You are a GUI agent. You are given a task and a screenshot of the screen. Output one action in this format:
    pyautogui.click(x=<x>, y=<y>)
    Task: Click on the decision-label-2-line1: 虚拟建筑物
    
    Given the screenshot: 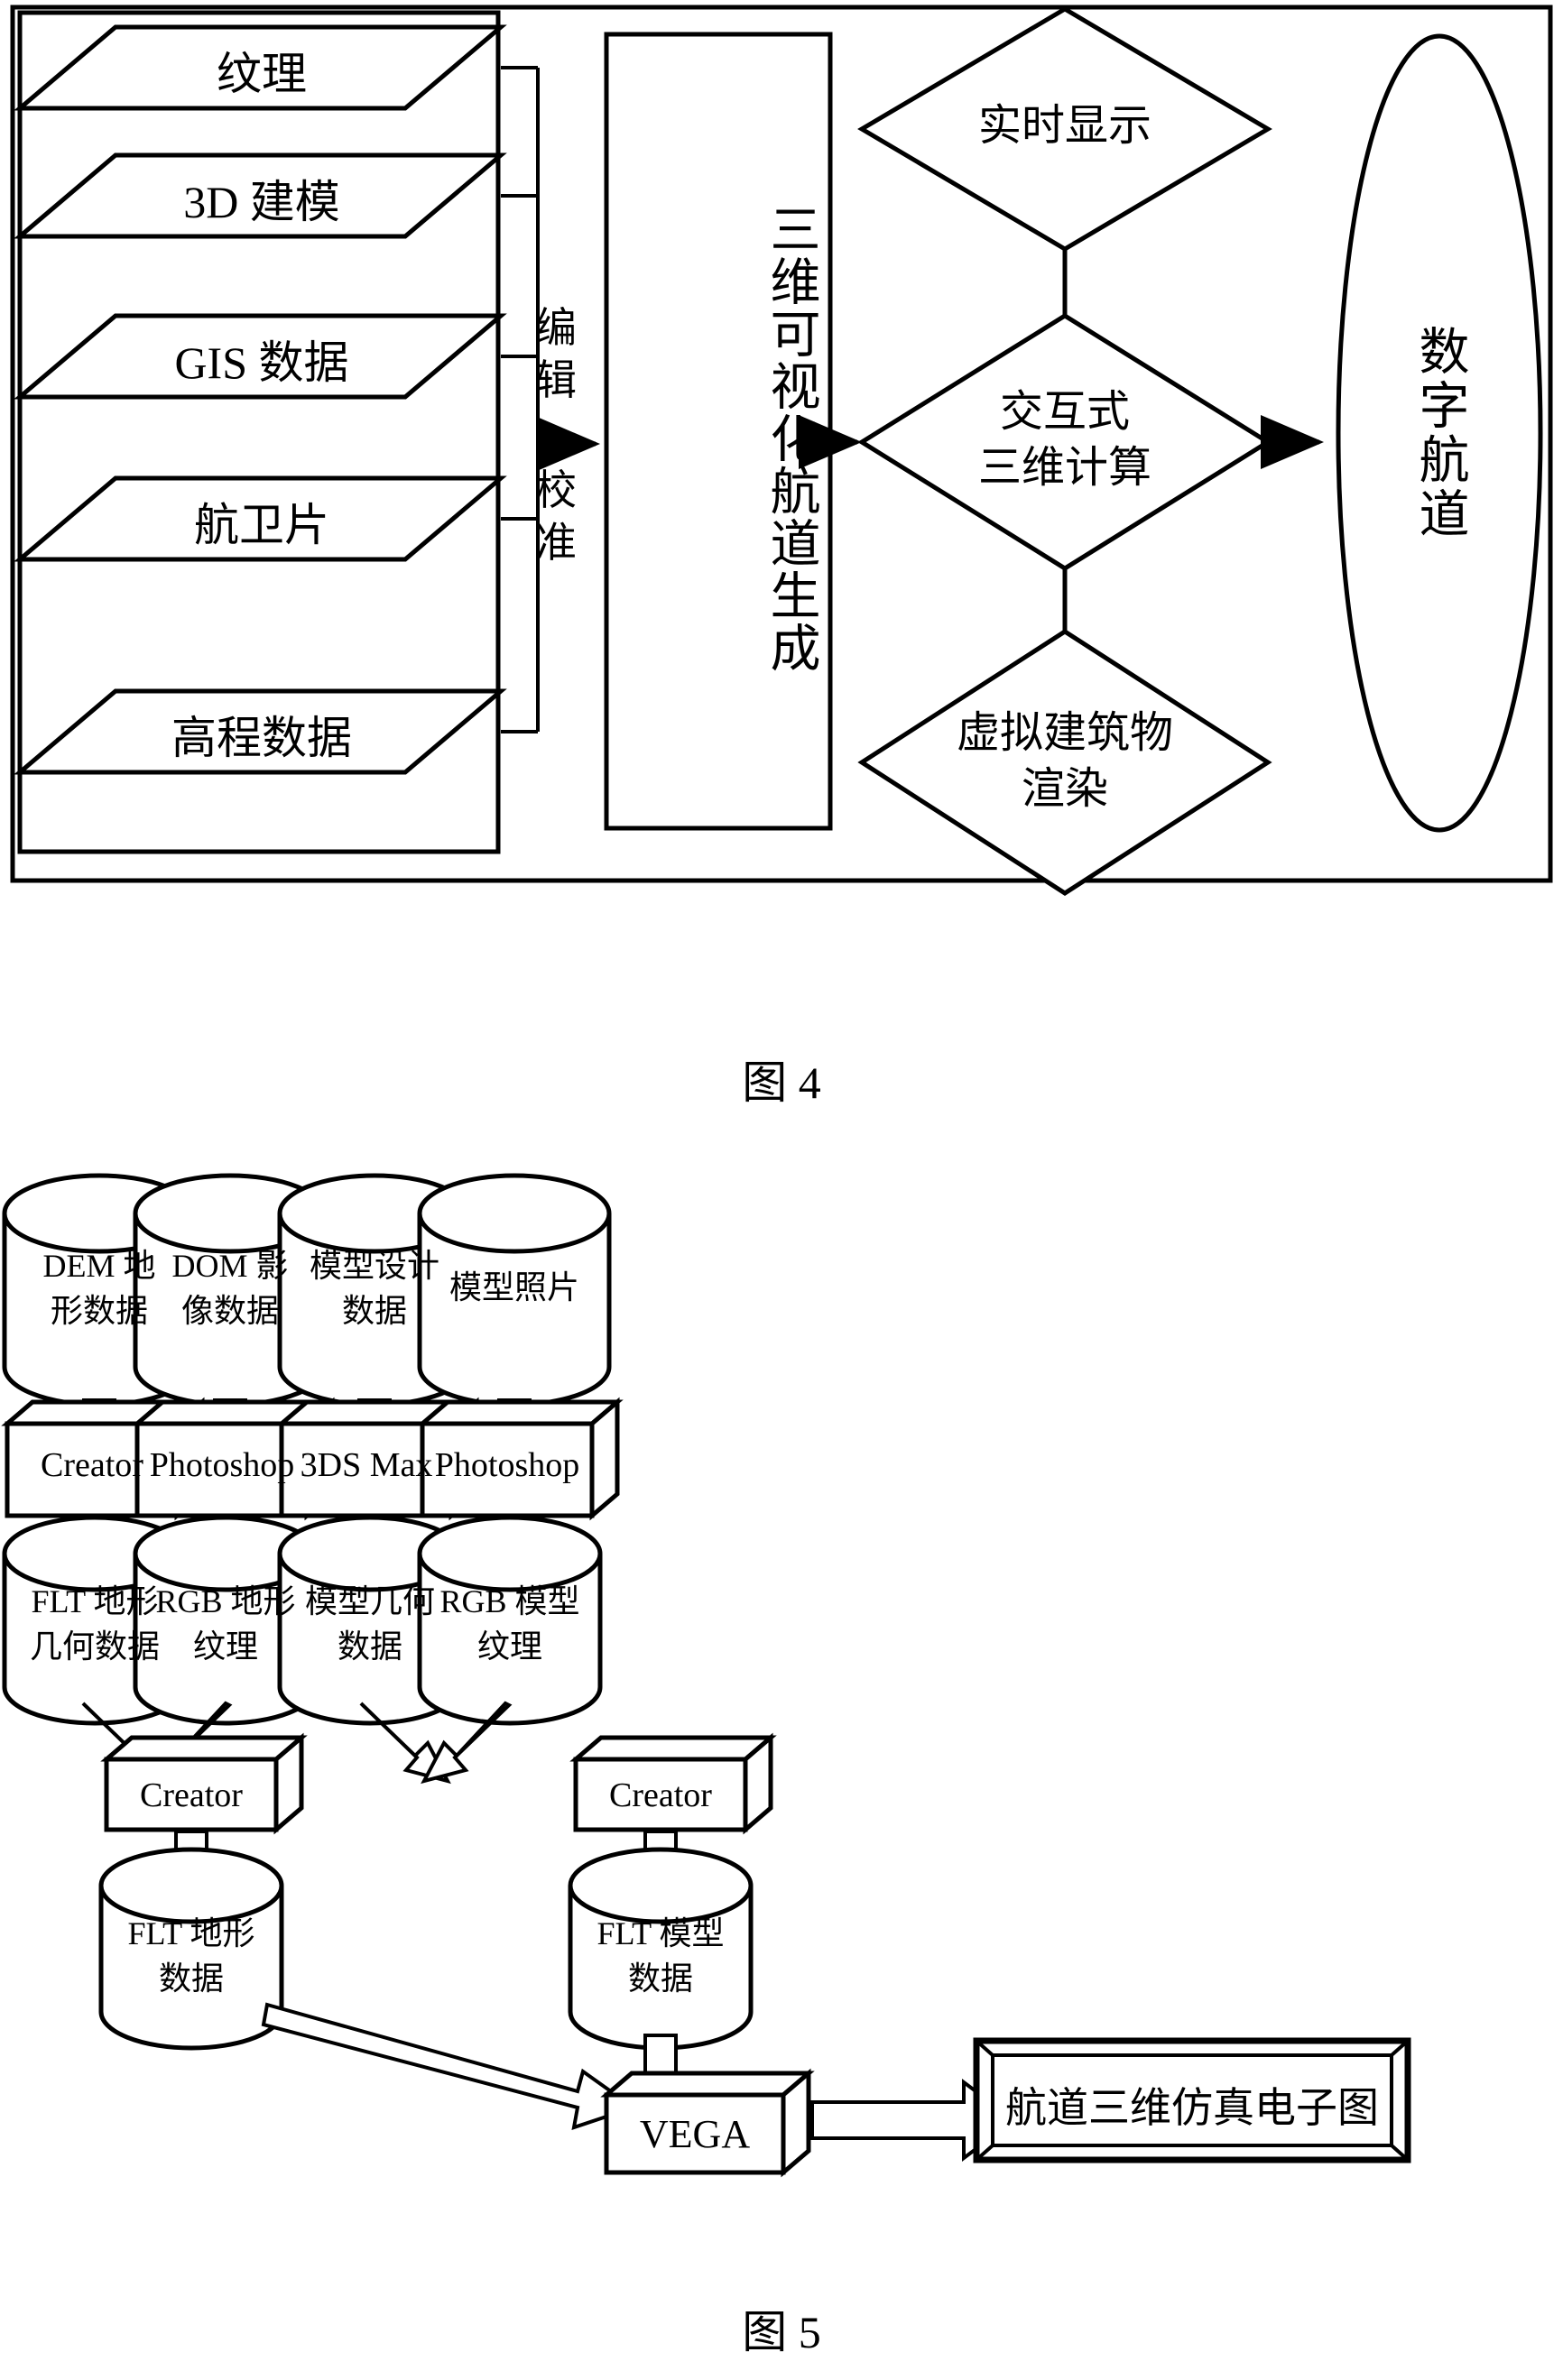 What is the action you would take?
    pyautogui.click(x=1064, y=733)
    